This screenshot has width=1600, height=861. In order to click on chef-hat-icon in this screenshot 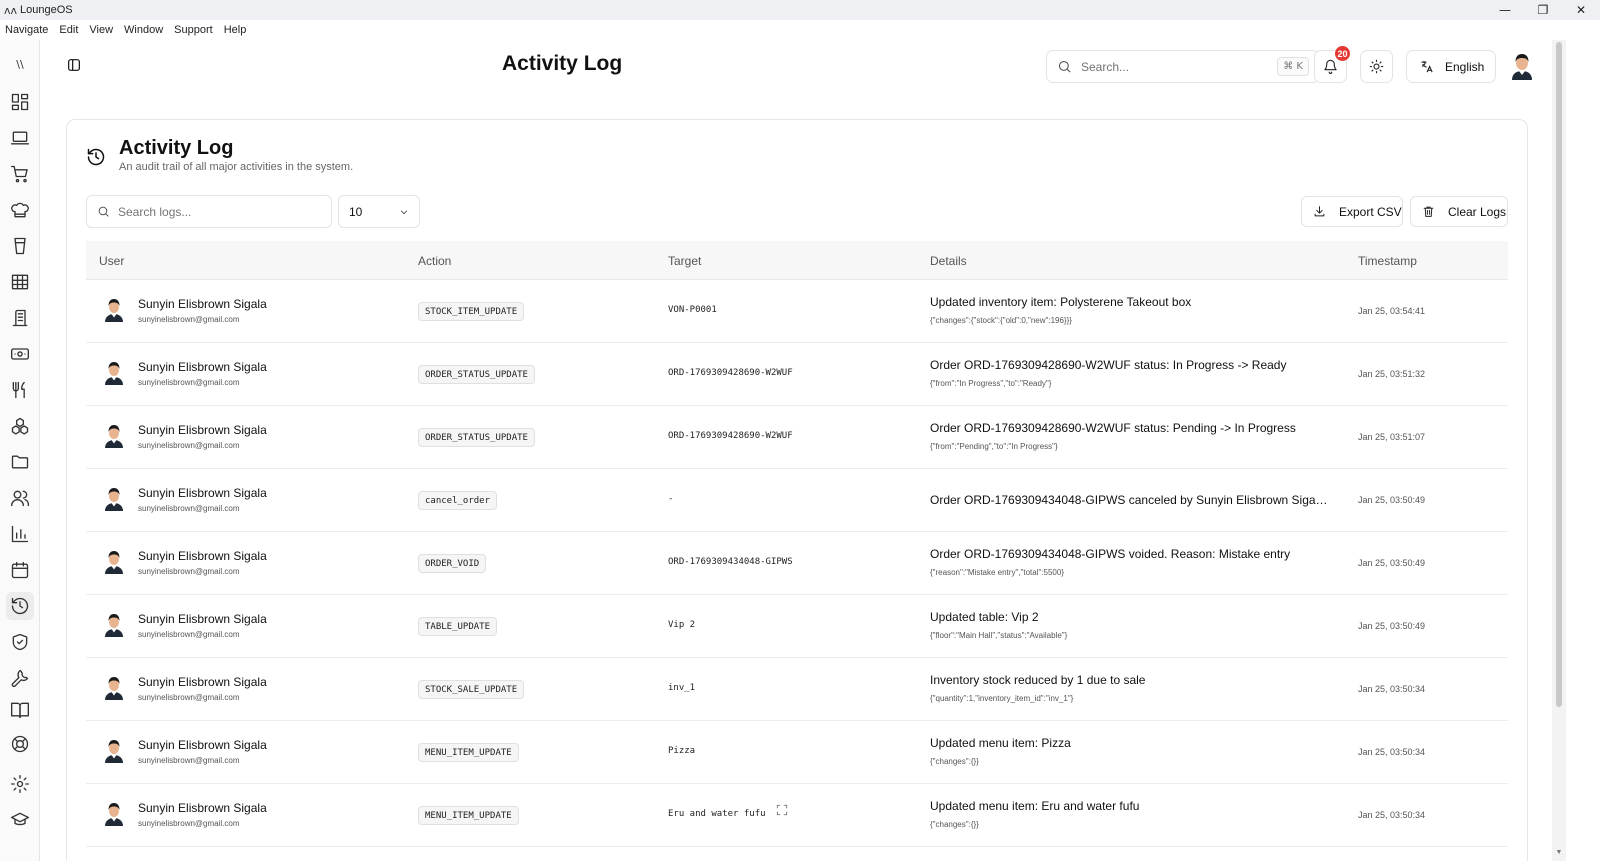, I will do `click(20, 210)`.